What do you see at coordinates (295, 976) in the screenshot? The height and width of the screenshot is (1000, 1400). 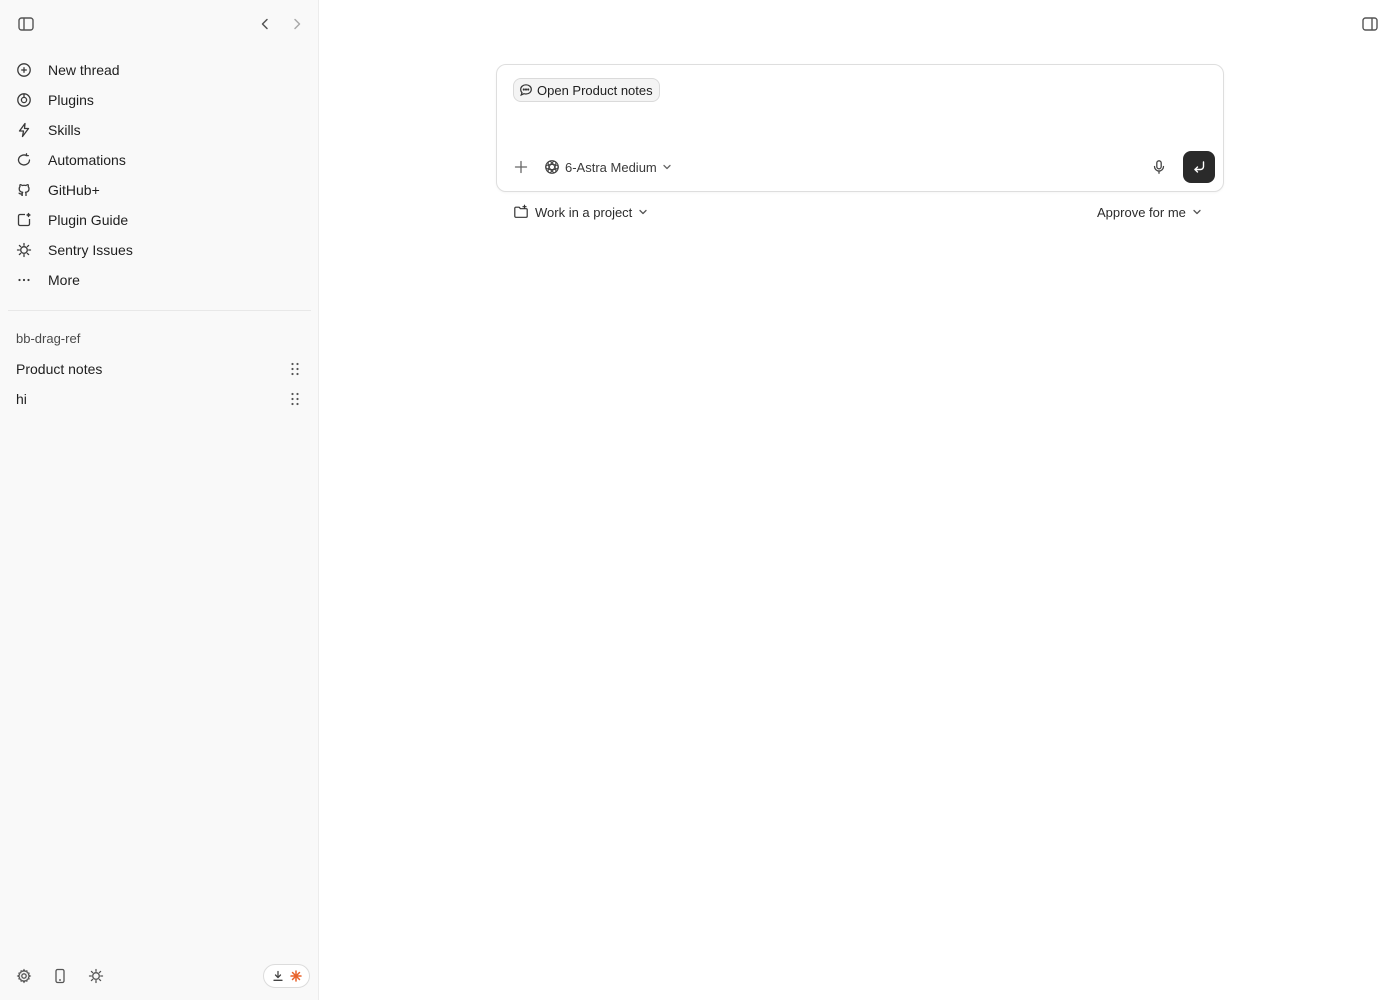 I see `sparkle-icon` at bounding box center [295, 976].